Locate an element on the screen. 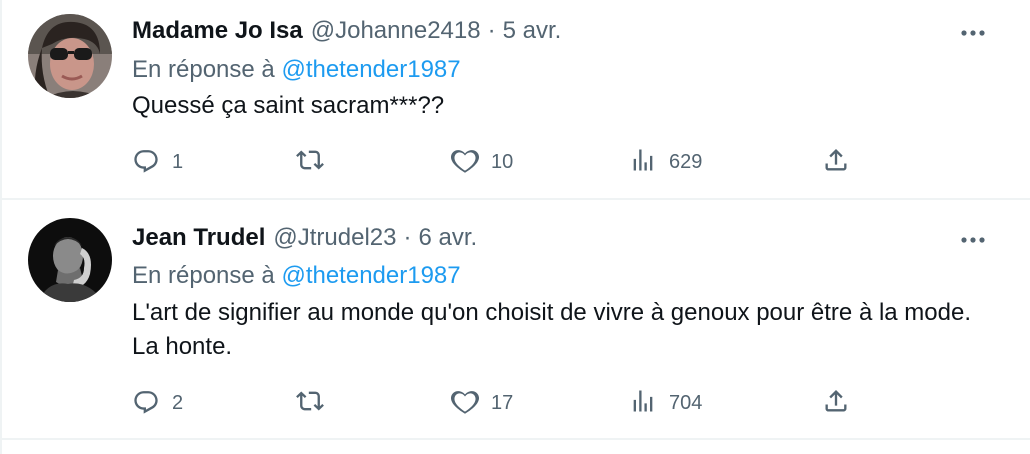 This screenshot has width=1030, height=454. action-bar: 2 17 704 is located at coordinates (502, 403).